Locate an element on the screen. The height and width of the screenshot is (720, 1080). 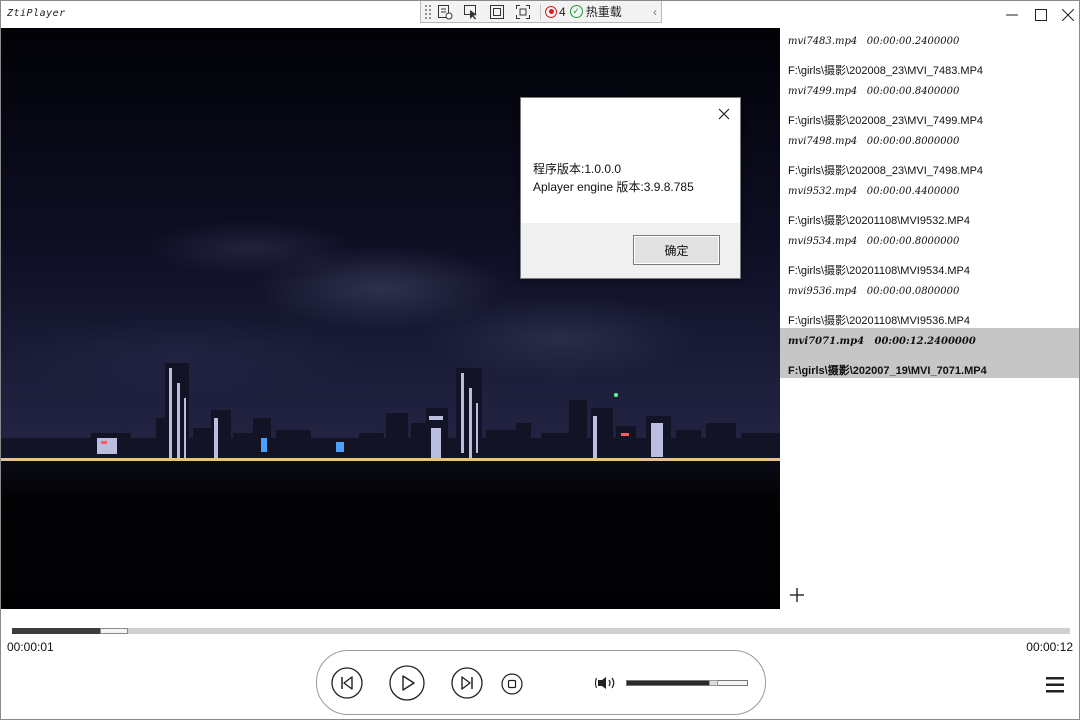
maximize-button is located at coordinates (1041, 14).